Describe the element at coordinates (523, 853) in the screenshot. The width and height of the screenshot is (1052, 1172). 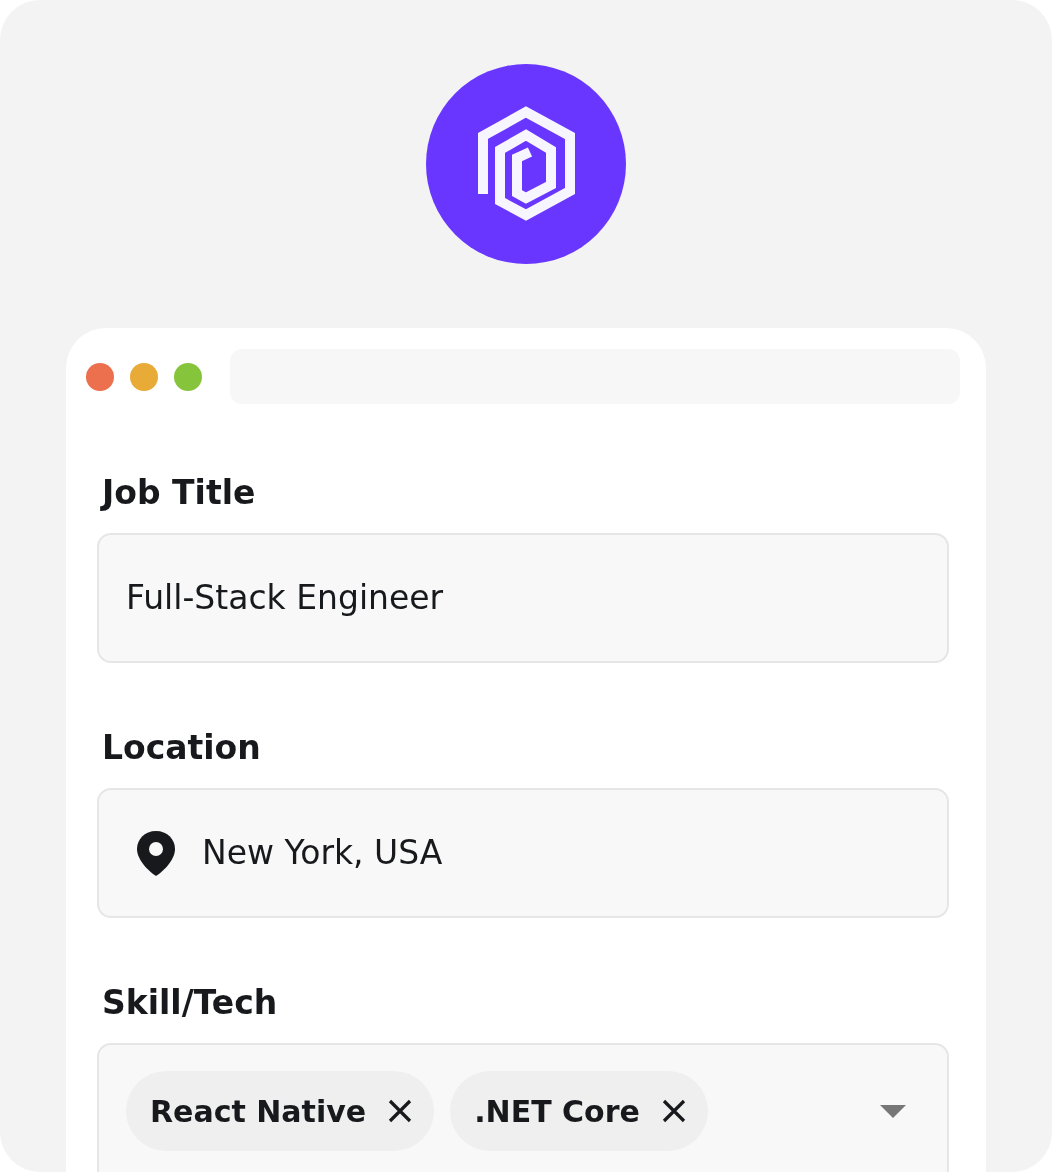
I see `input-field: New York, USA` at that location.